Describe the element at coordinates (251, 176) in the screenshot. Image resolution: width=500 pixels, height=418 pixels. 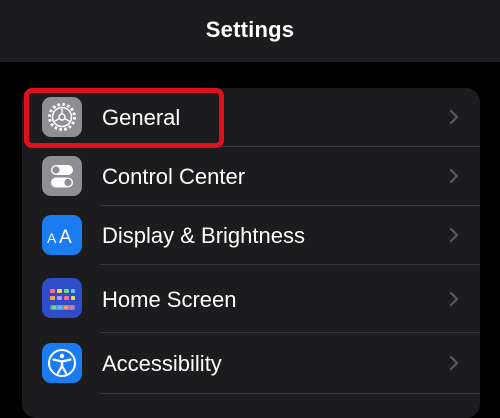
I see `settings-item-control-center: Control Center` at that location.